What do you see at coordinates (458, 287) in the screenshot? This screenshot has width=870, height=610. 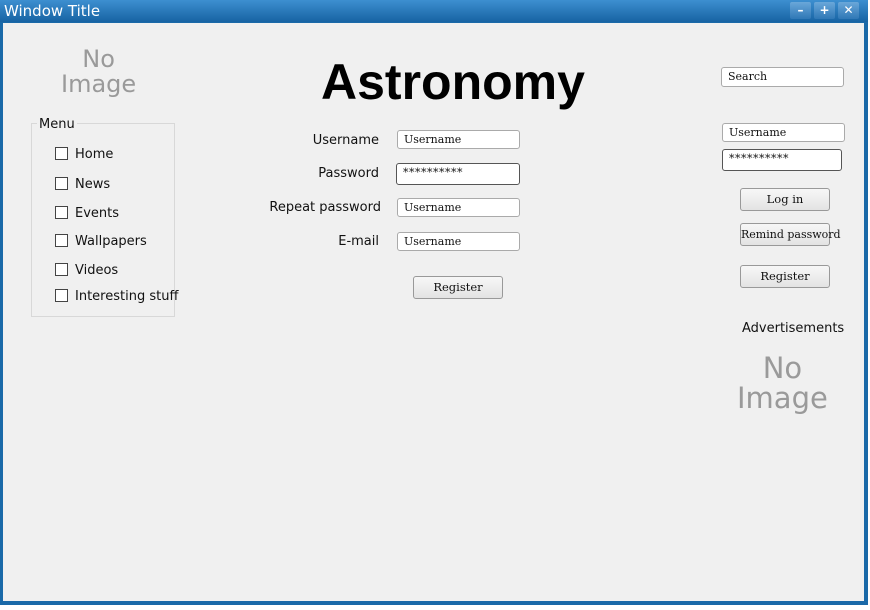 I see `register-button: Register` at bounding box center [458, 287].